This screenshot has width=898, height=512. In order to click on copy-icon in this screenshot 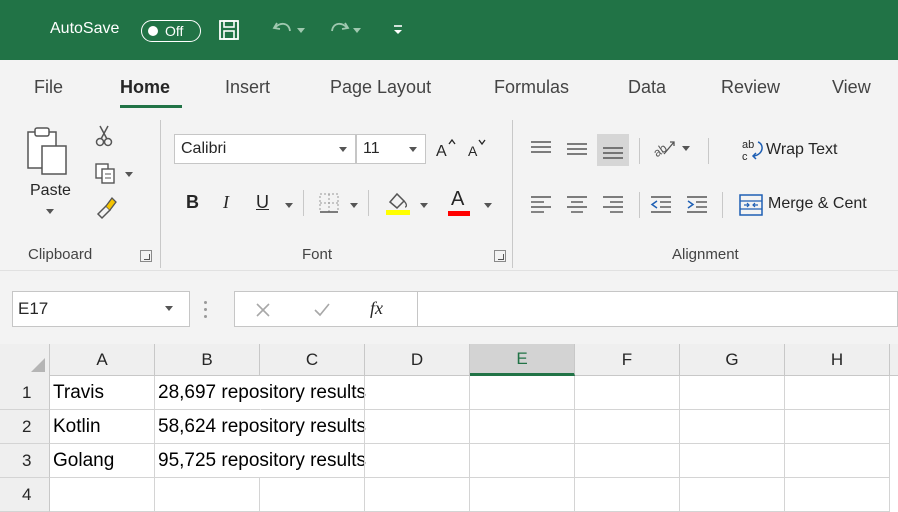, I will do `click(106, 174)`.